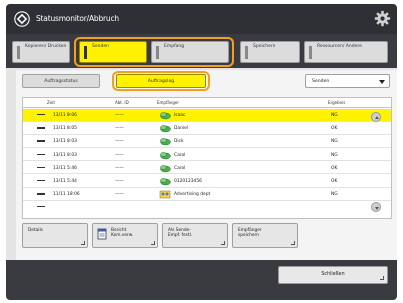 The image size is (403, 303). I want to click on table-row-partial, so click(207, 204).